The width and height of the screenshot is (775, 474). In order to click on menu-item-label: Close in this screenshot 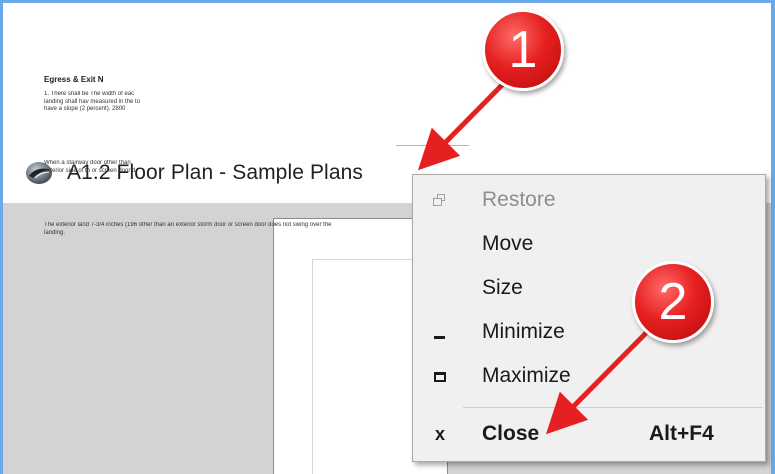, I will do `click(511, 433)`.